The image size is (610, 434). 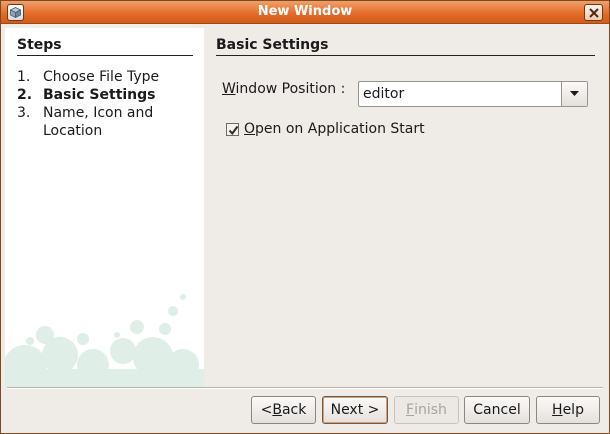 What do you see at coordinates (250, 129) in the screenshot?
I see `mnemonic: O` at bounding box center [250, 129].